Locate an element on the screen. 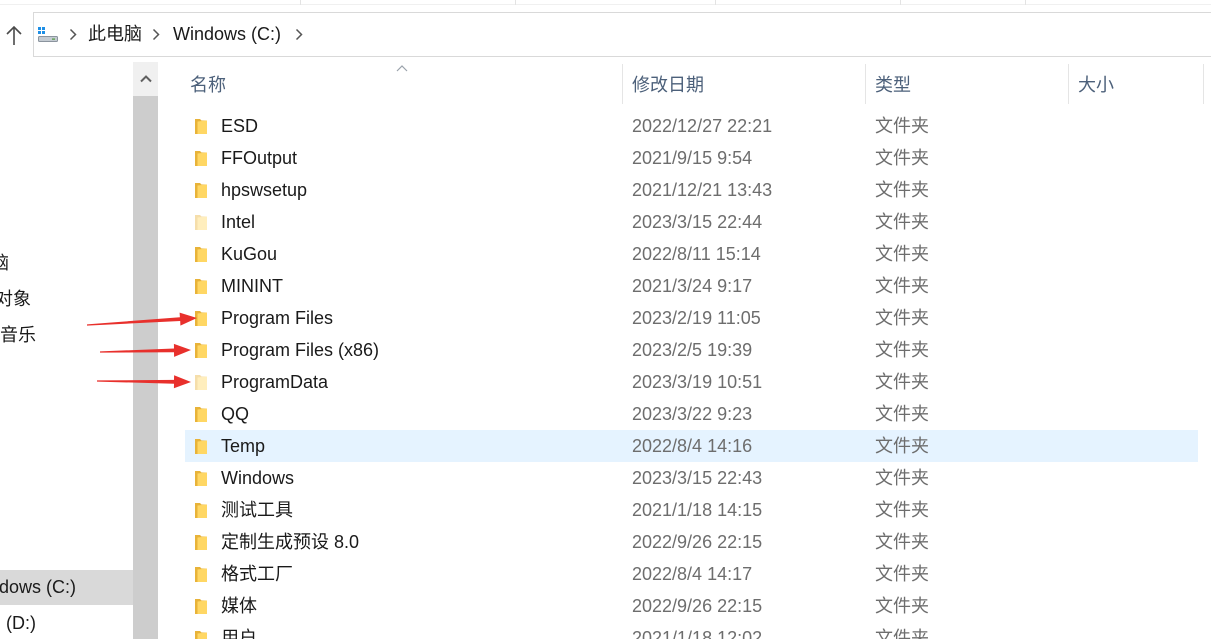  file-row: ESD 2022/12/27 22:21 文件夹 is located at coordinates (691, 126).